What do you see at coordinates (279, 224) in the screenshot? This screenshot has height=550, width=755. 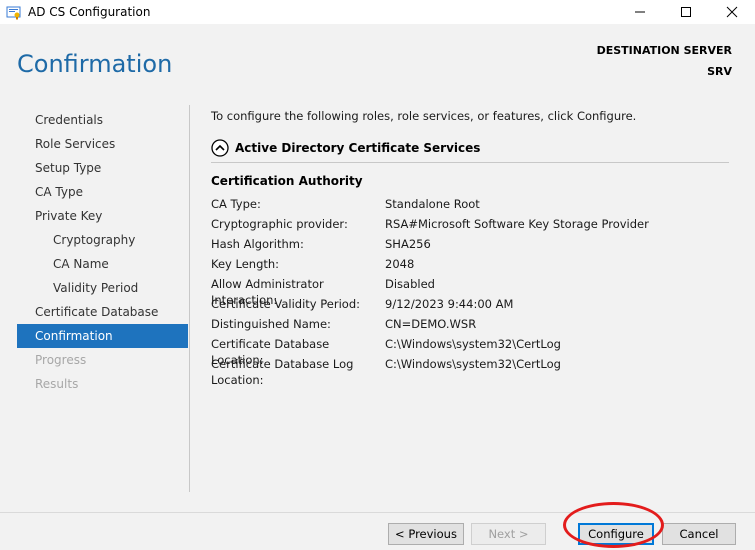 I see `property-label: Cryptographic provider:` at bounding box center [279, 224].